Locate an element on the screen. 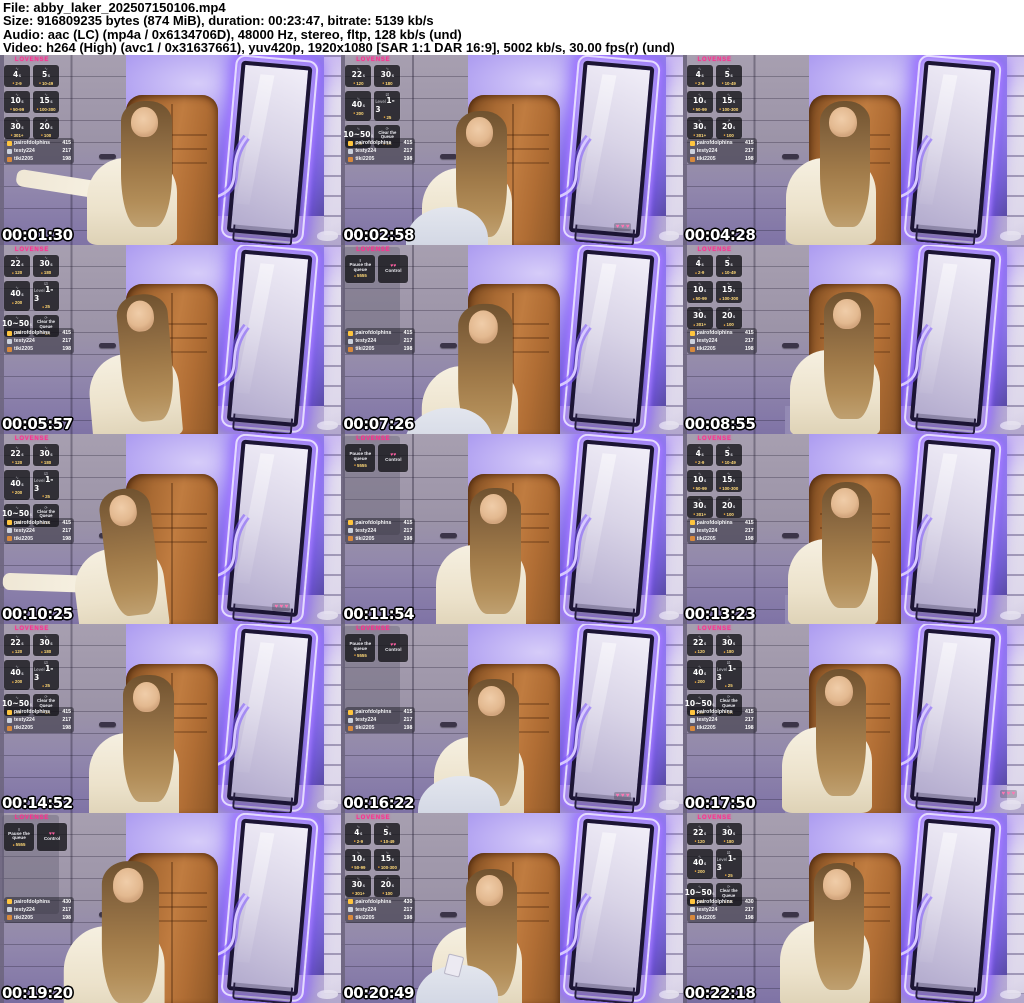 This screenshot has height=1003, width=1024. tile-price: ● 2-9 is located at coordinates (17, 83).